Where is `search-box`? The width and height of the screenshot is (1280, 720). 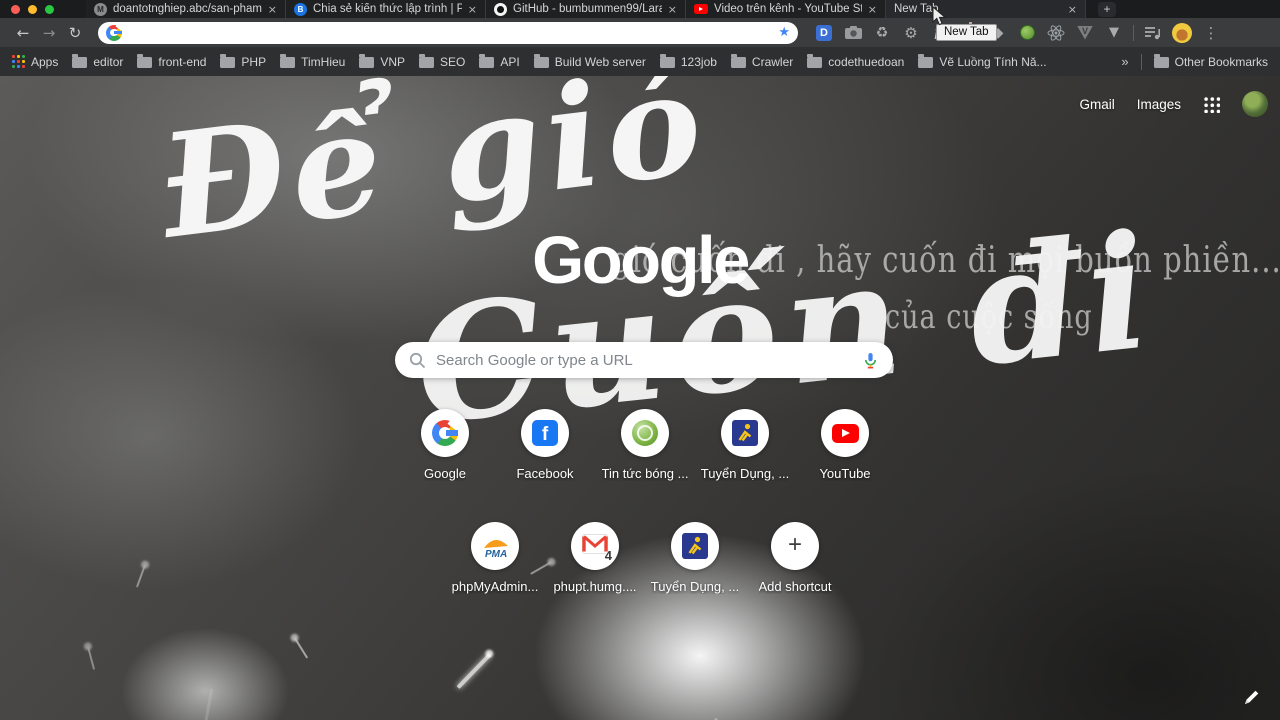
search-box is located at coordinates (644, 360).